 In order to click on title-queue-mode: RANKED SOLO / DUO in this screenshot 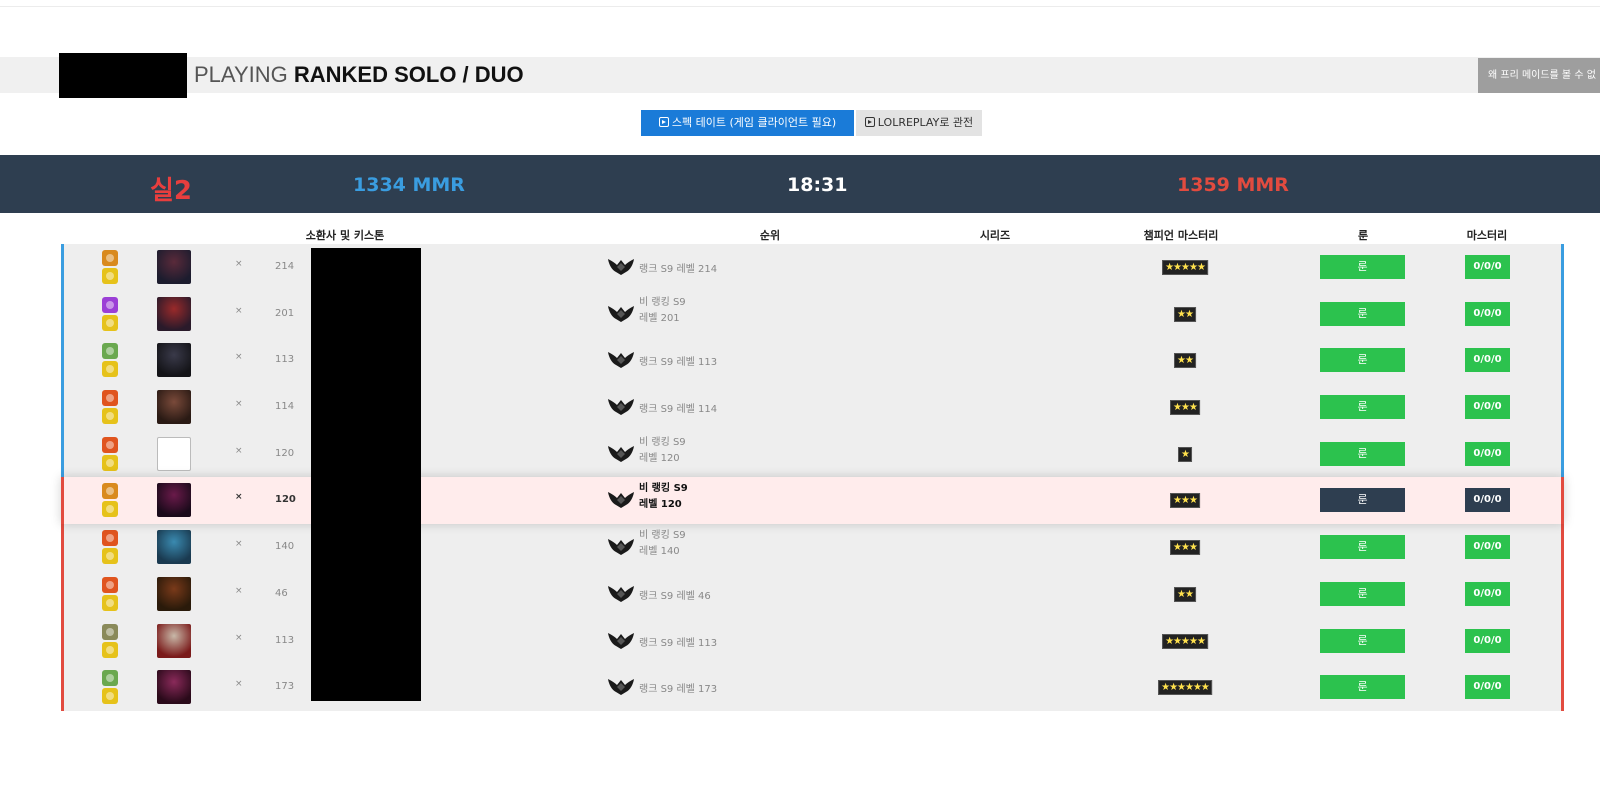, I will do `click(408, 74)`.